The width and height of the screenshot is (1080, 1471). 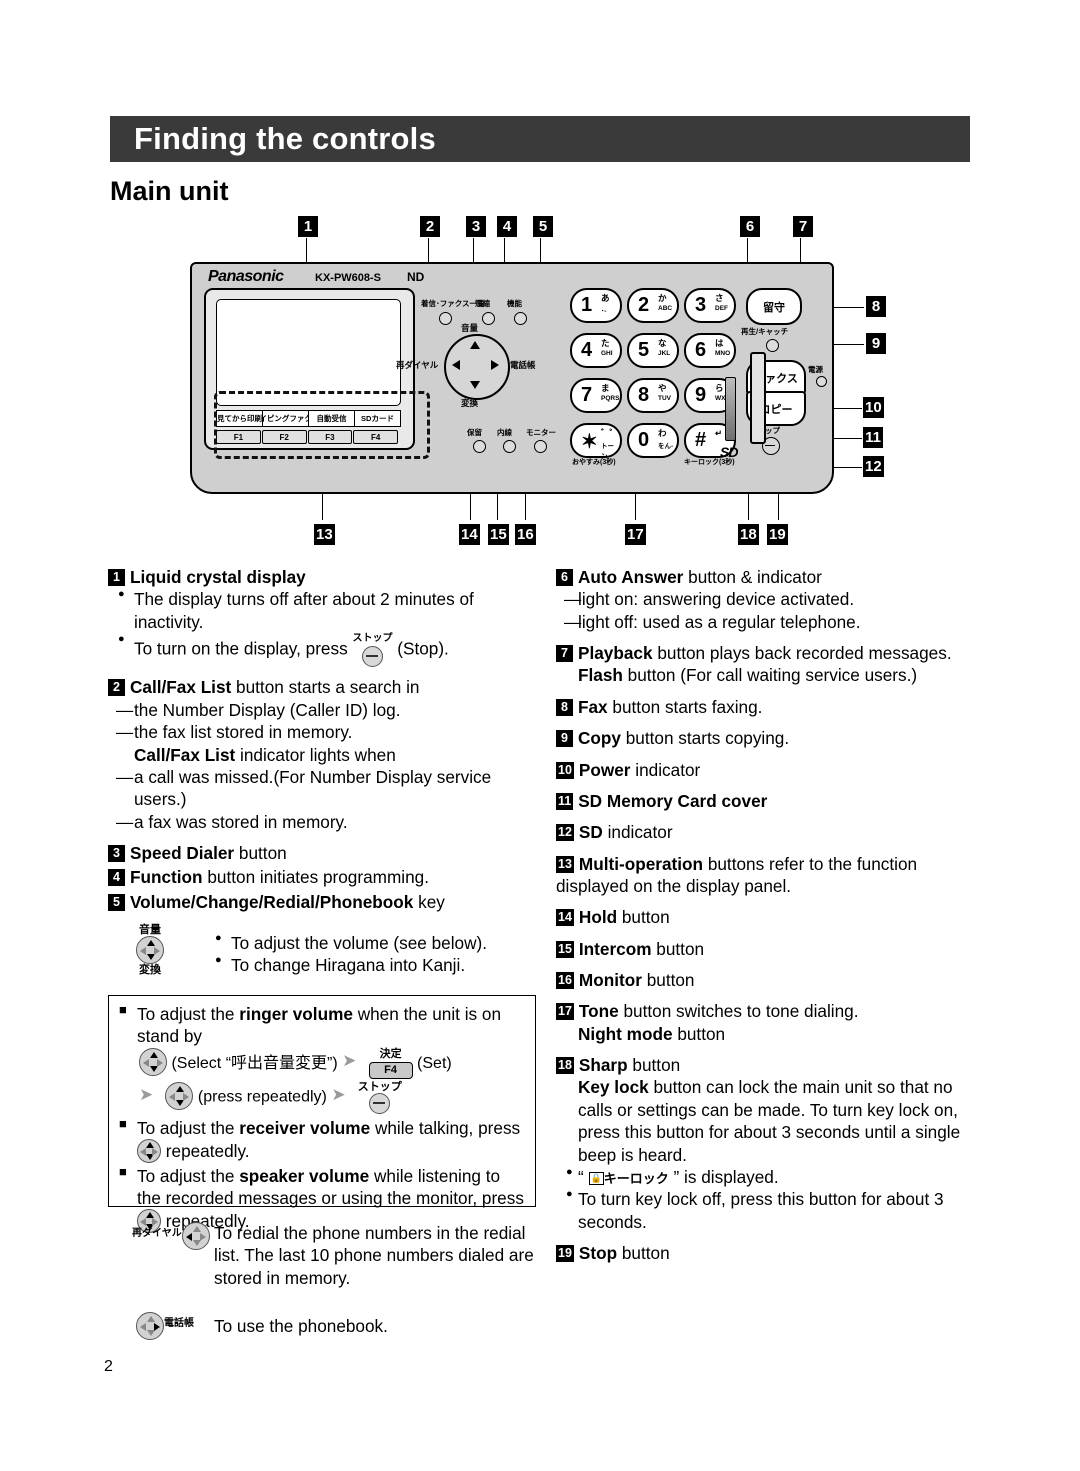 I want to click on keypad-key-star-tone: ✶ ゛゜ トーン, so click(x=596, y=441).